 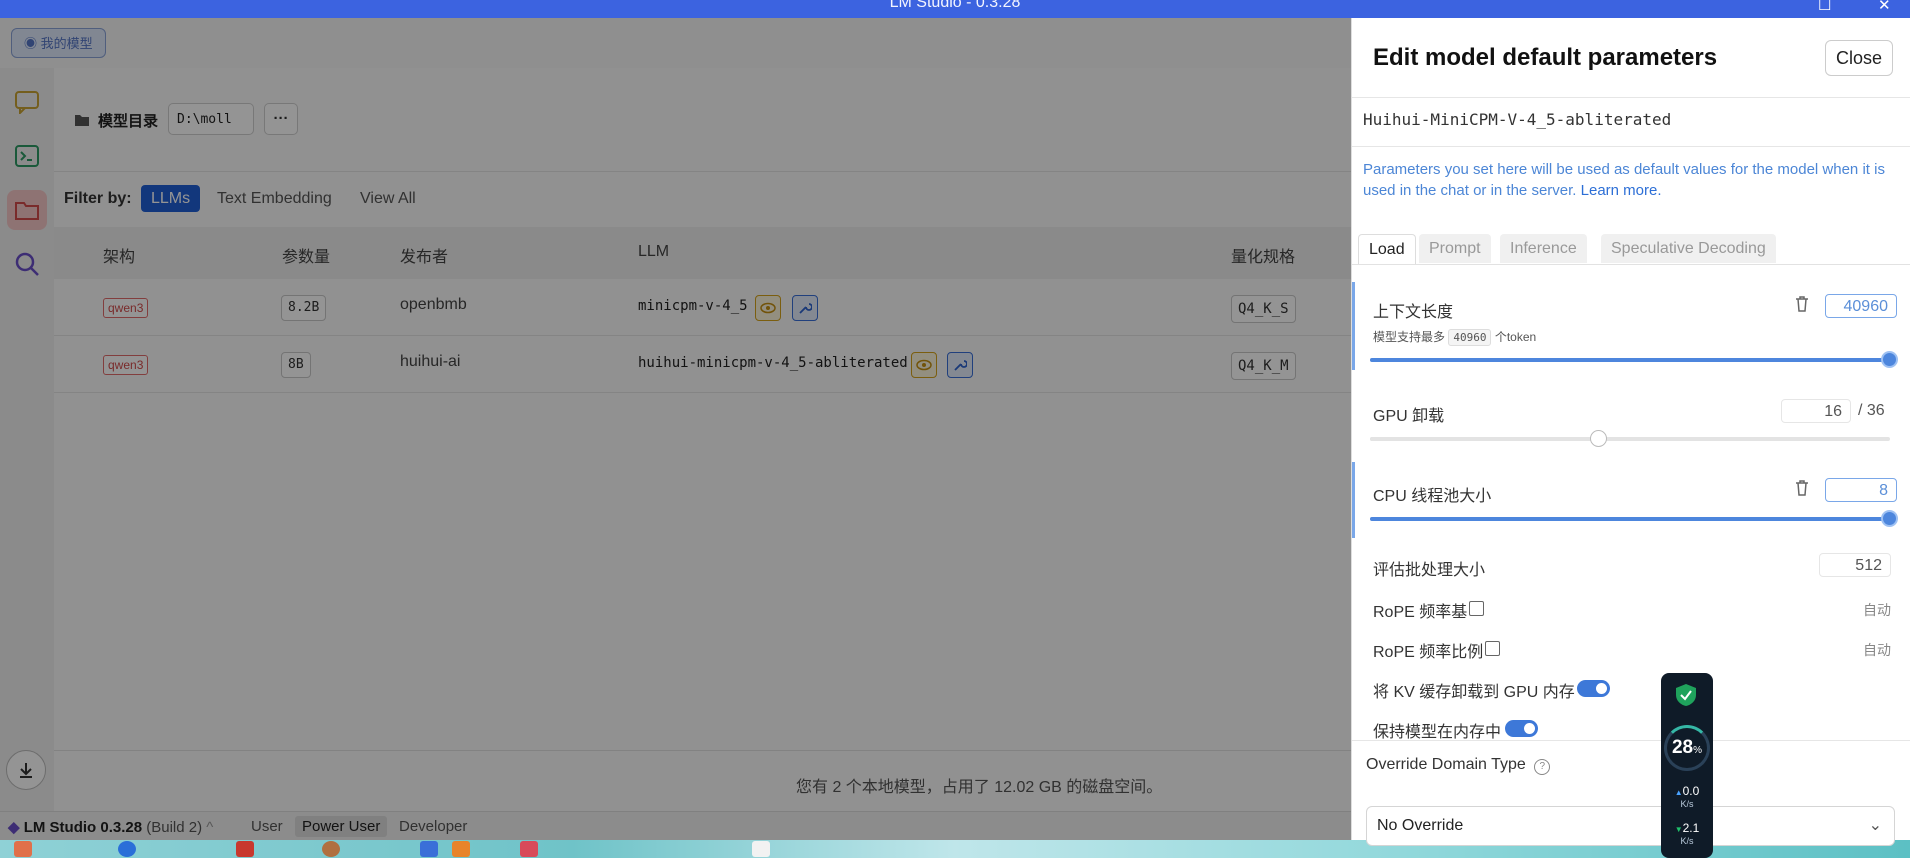 I want to click on tool-use-icon, so click(x=805, y=308).